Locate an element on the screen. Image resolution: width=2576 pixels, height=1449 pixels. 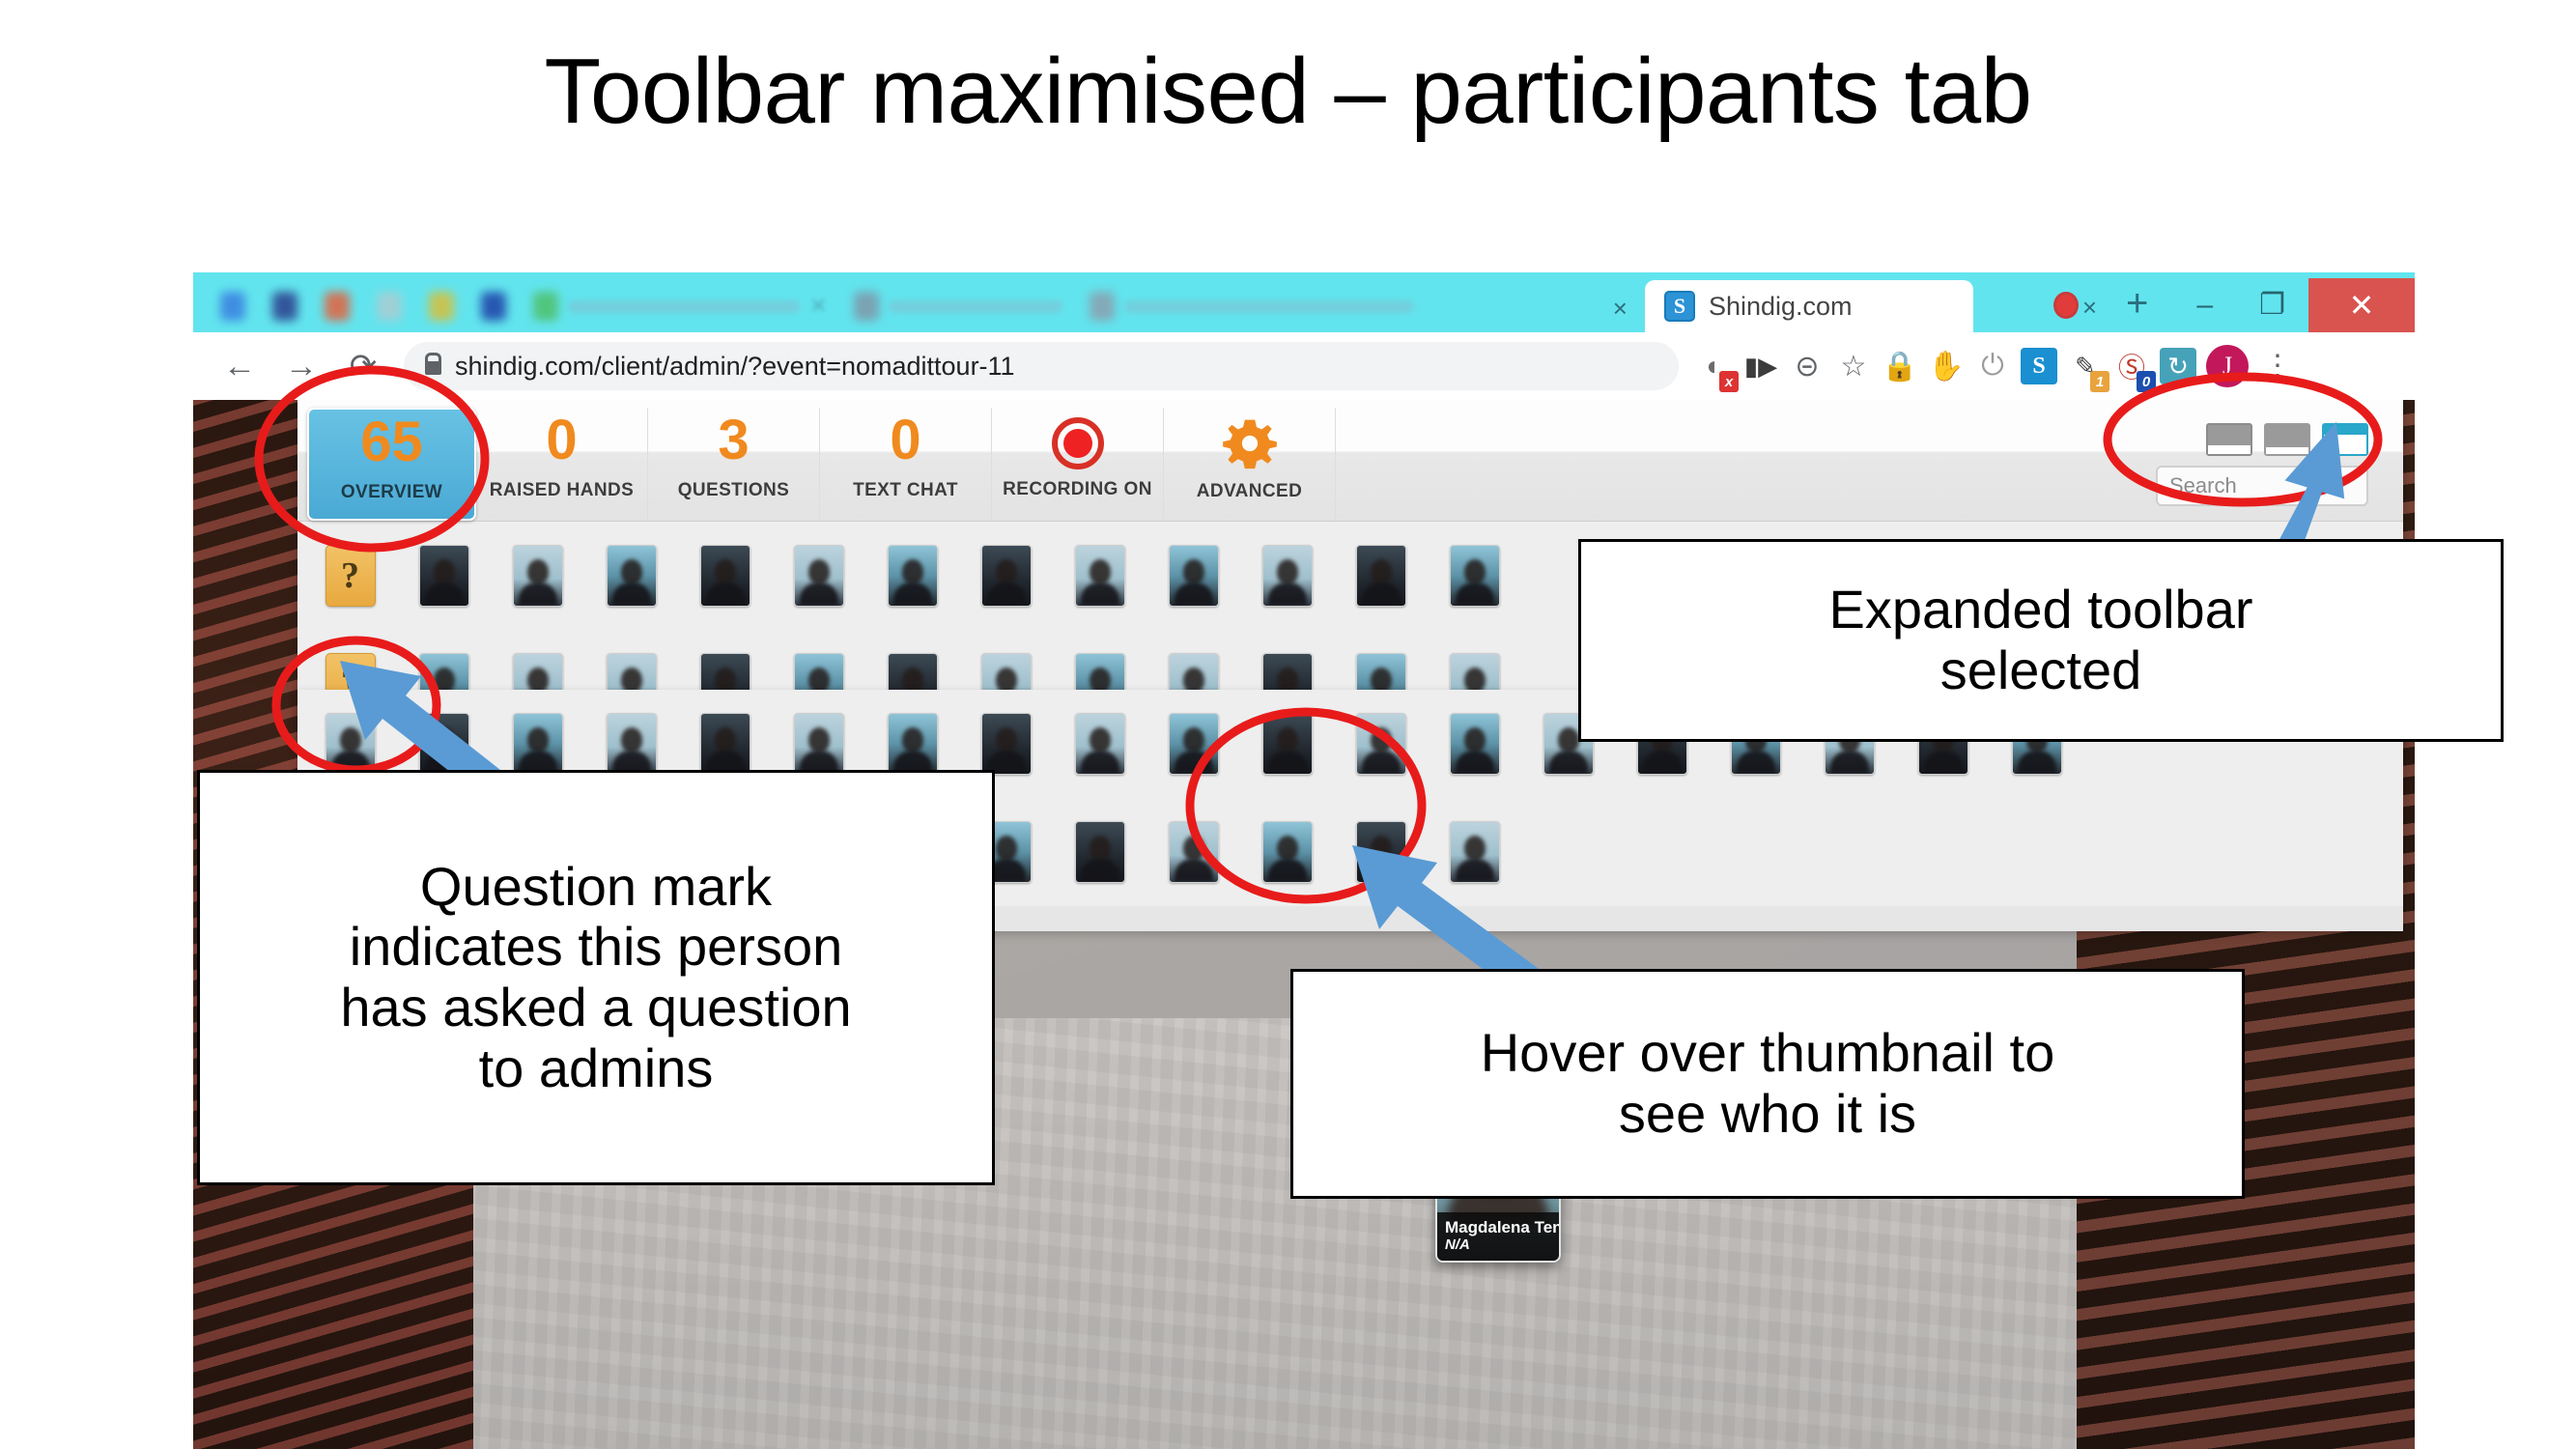
adblock-stop-icon: ✋ is located at coordinates (1946, 366).